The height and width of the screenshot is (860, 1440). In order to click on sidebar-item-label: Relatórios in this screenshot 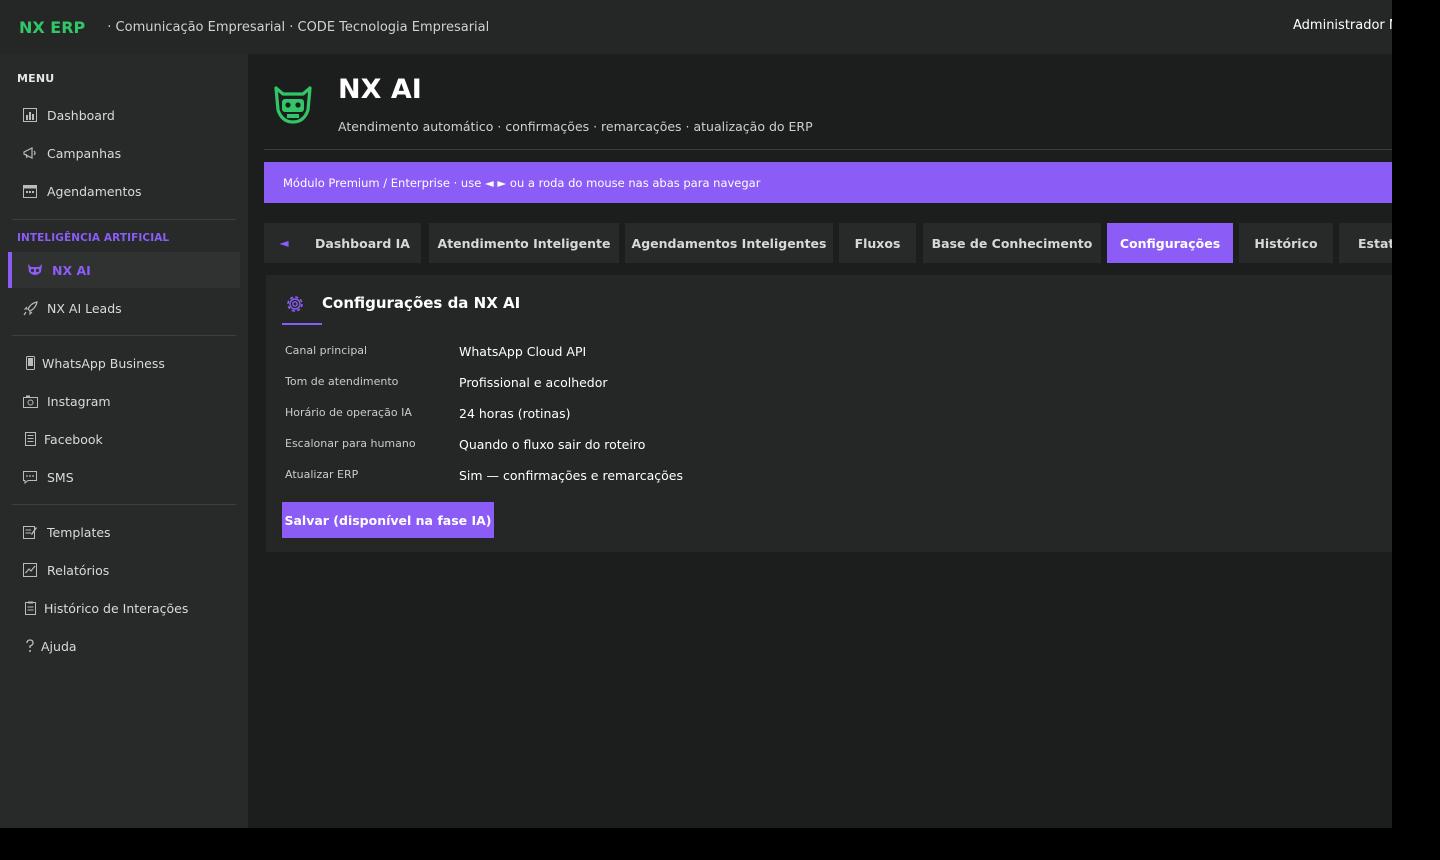, I will do `click(78, 570)`.